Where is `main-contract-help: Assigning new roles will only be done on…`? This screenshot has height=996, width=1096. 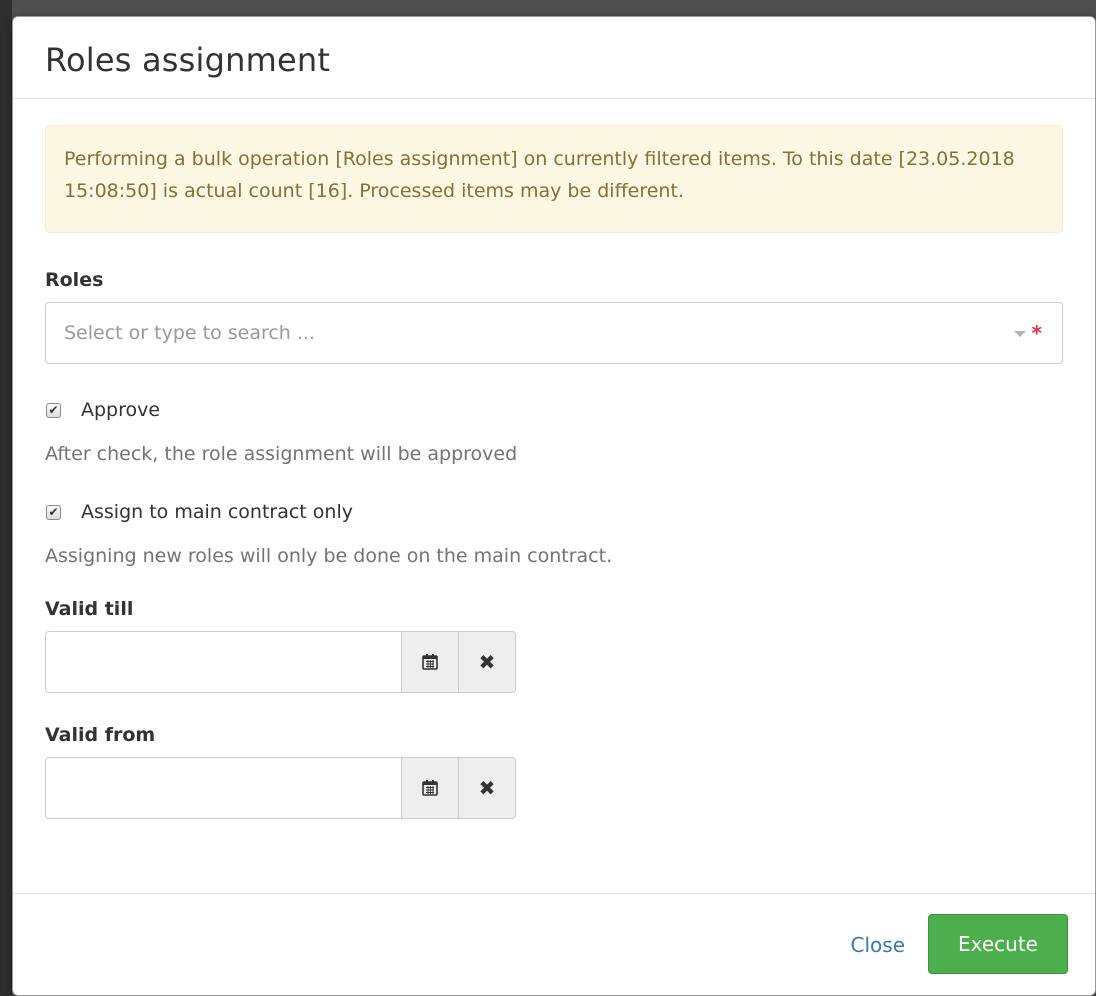
main-contract-help: Assigning new roles will only be done on… is located at coordinates (329, 556).